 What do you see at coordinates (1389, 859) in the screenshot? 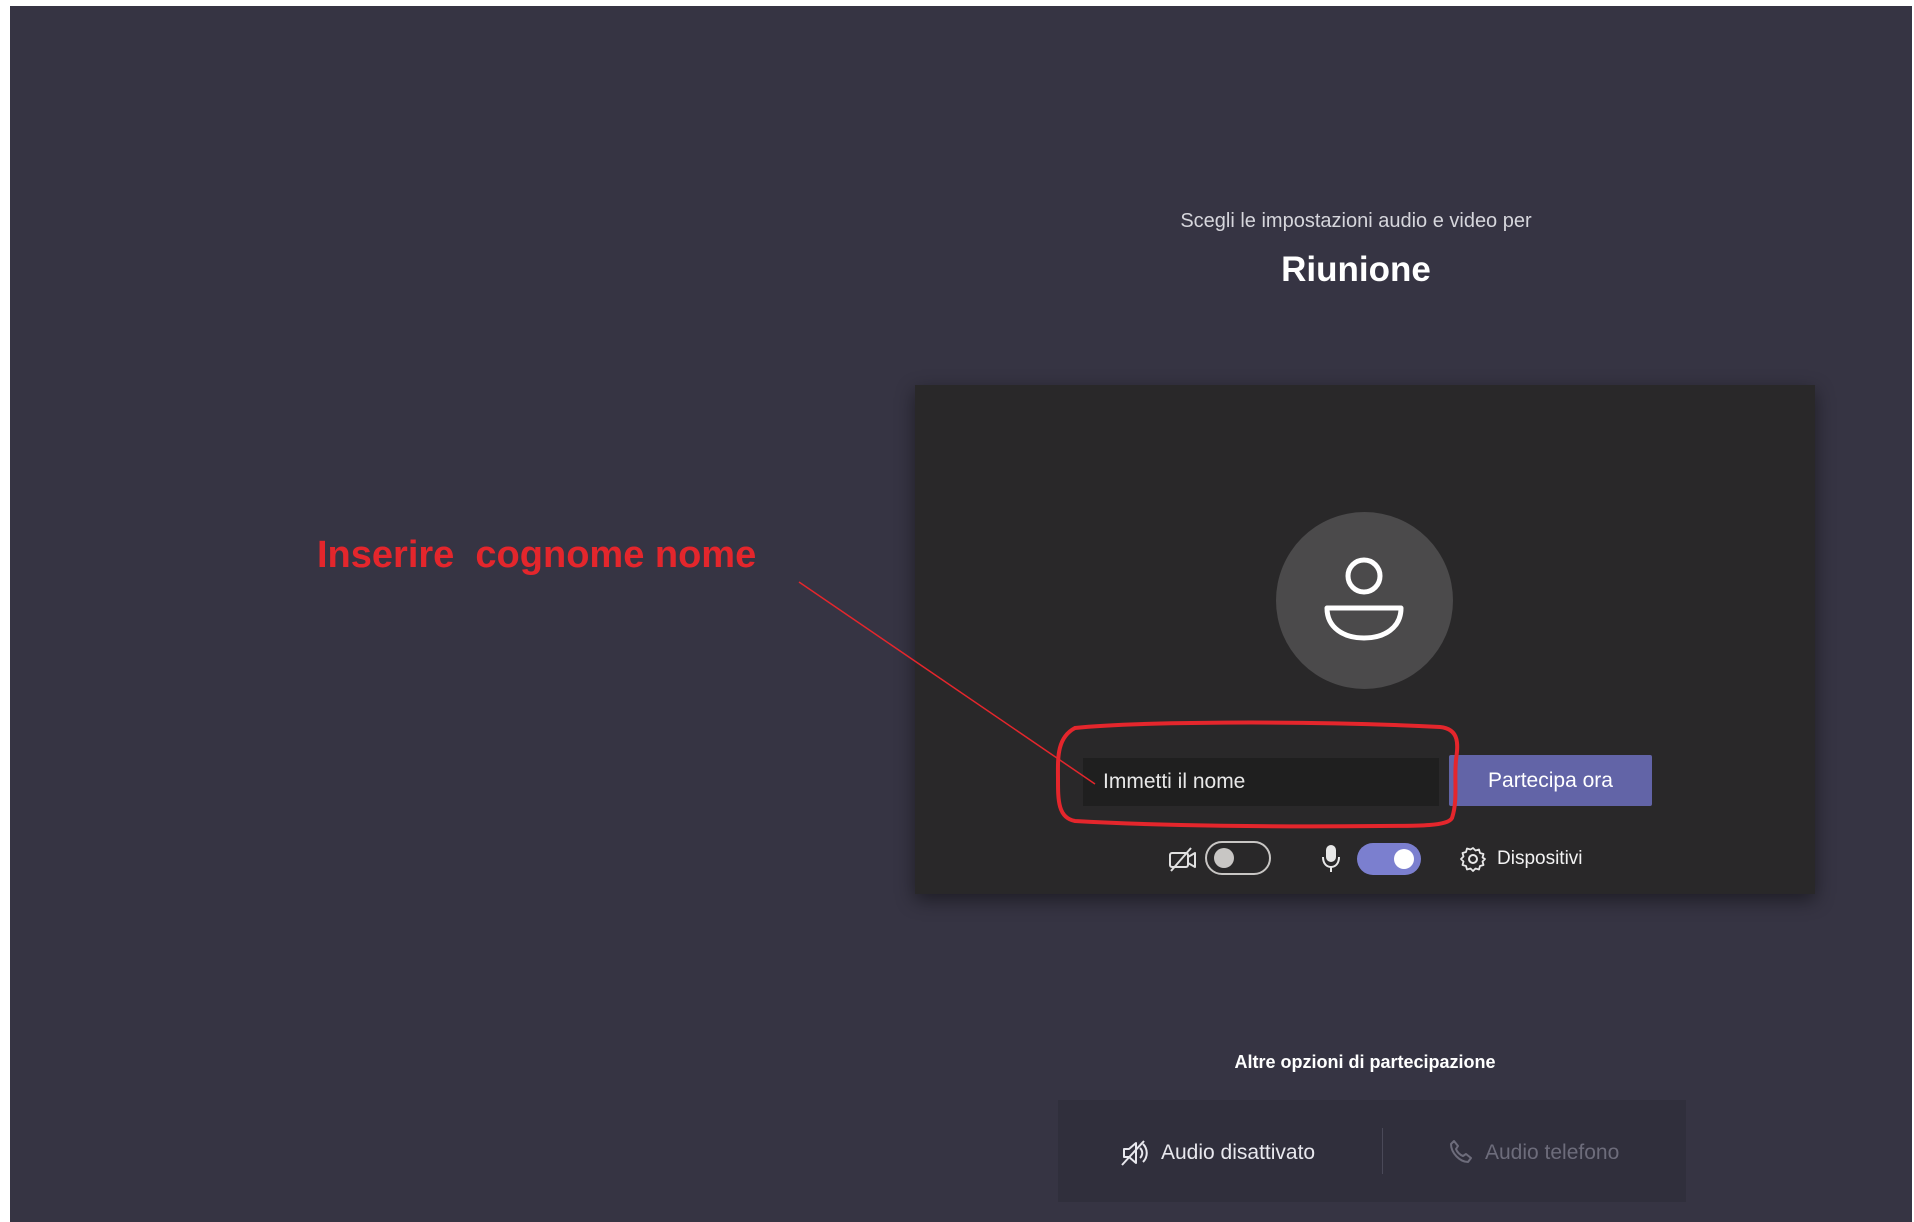
I see `microphone-toggle` at bounding box center [1389, 859].